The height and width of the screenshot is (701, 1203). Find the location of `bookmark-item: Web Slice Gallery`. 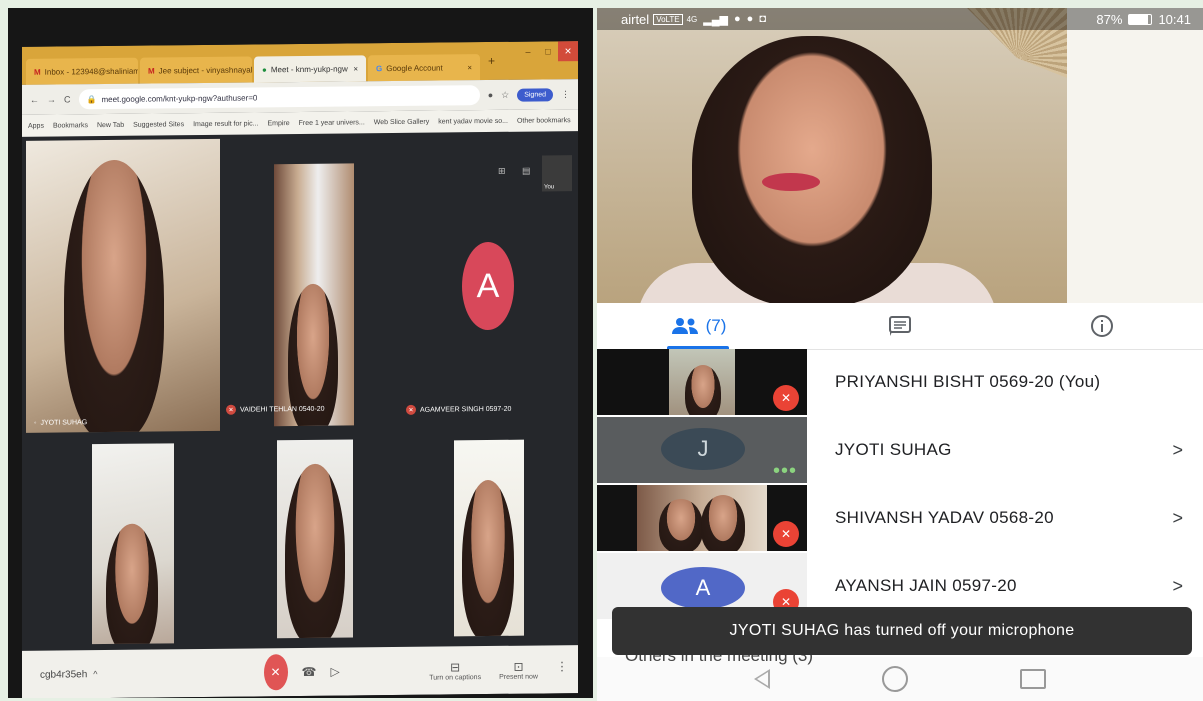

bookmark-item: Web Slice Gallery is located at coordinates (402, 122).